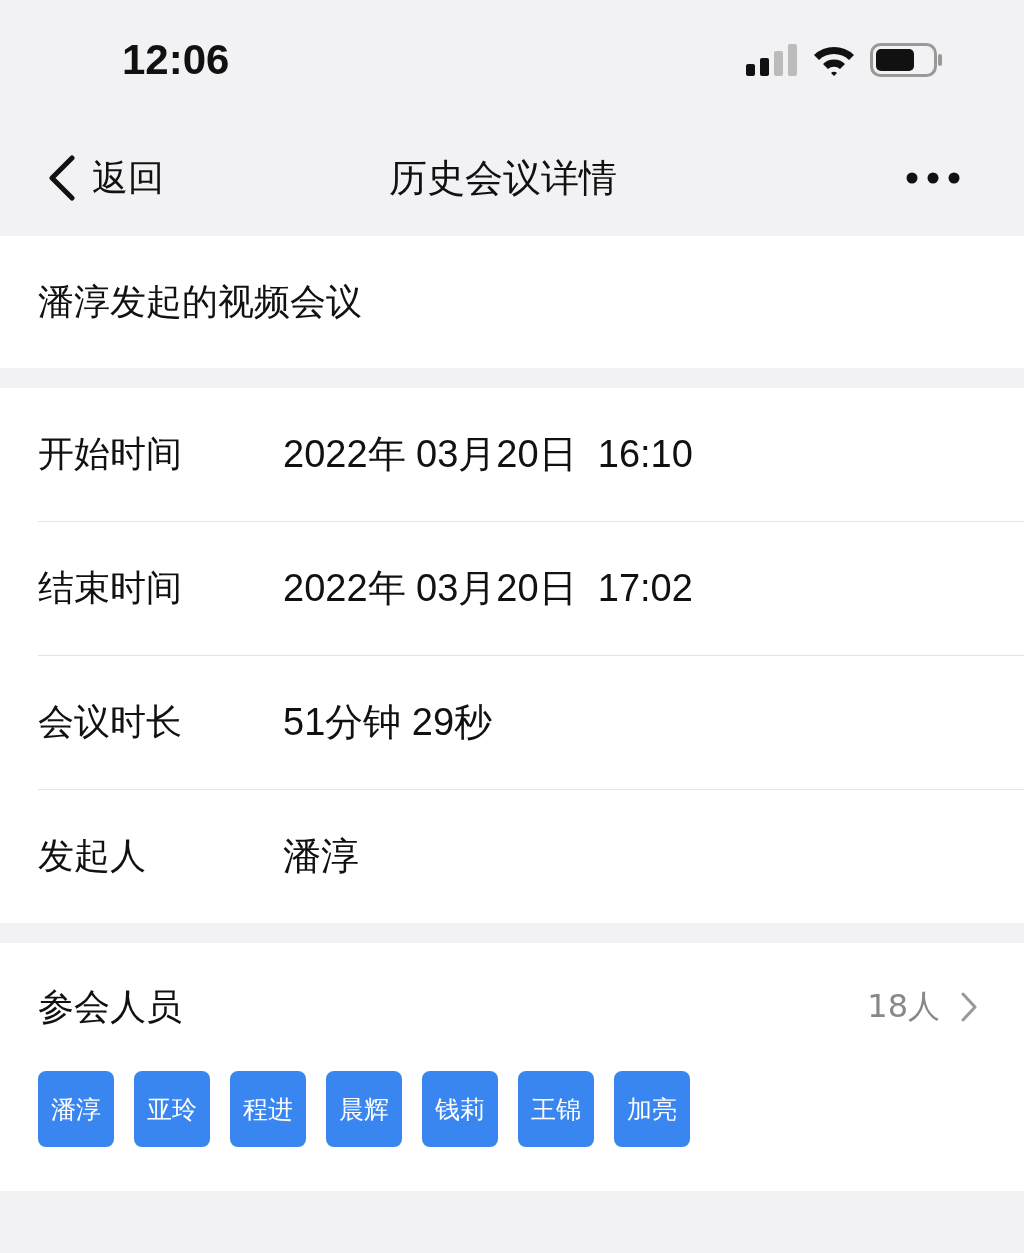  Describe the element at coordinates (460, 1109) in the screenshot. I see `participant-chip: 钱莉` at that location.